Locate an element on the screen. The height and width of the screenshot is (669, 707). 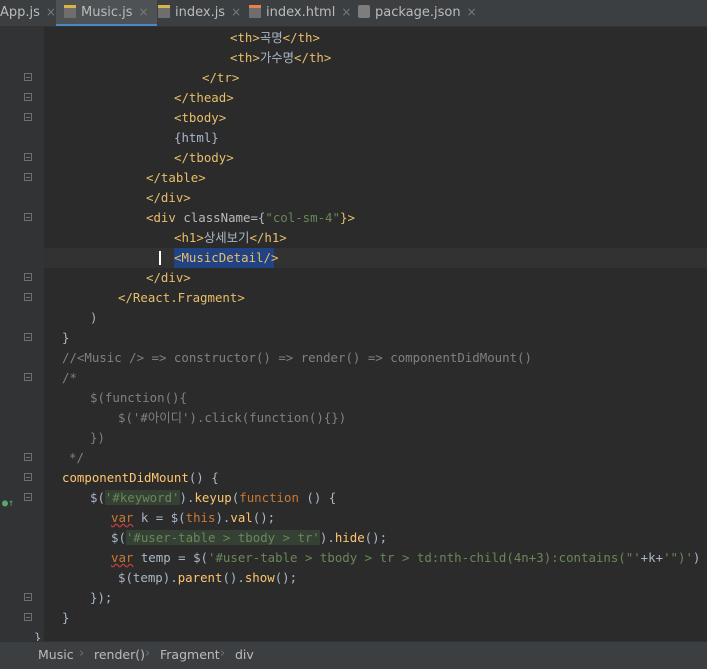
code-line: $(function(){ is located at coordinates (138, 397).